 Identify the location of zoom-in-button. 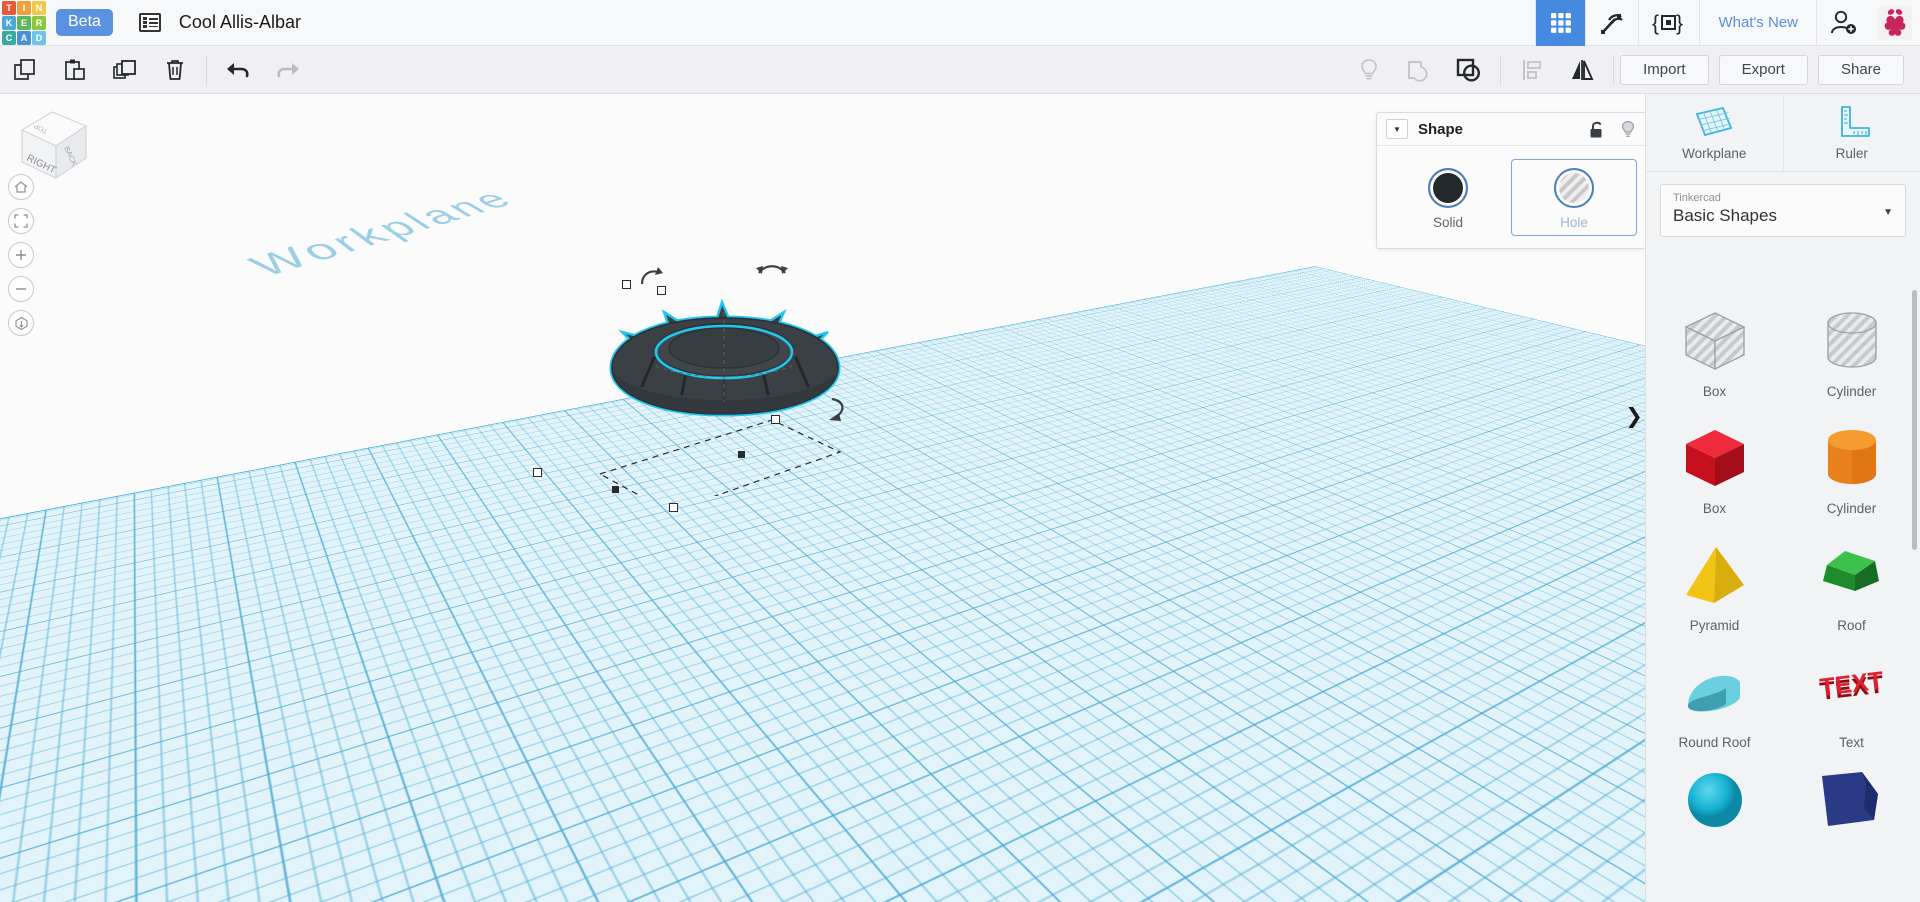
(21, 255).